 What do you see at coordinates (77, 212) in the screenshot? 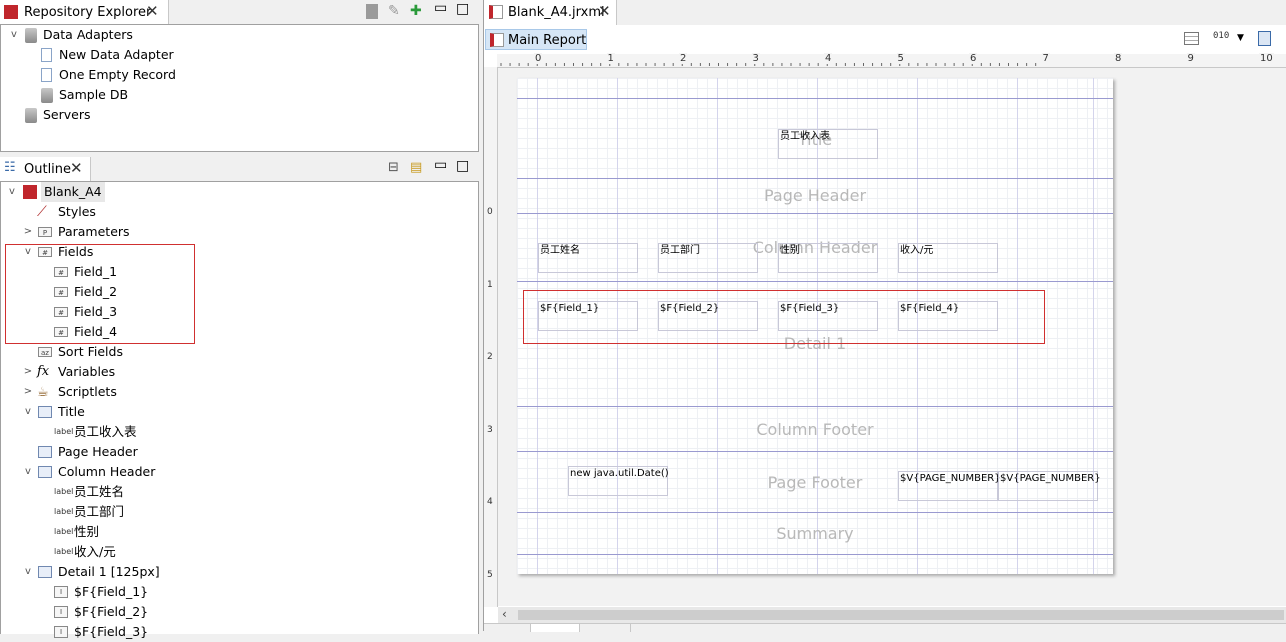
I see `tree-item-styles: Styles` at bounding box center [77, 212].